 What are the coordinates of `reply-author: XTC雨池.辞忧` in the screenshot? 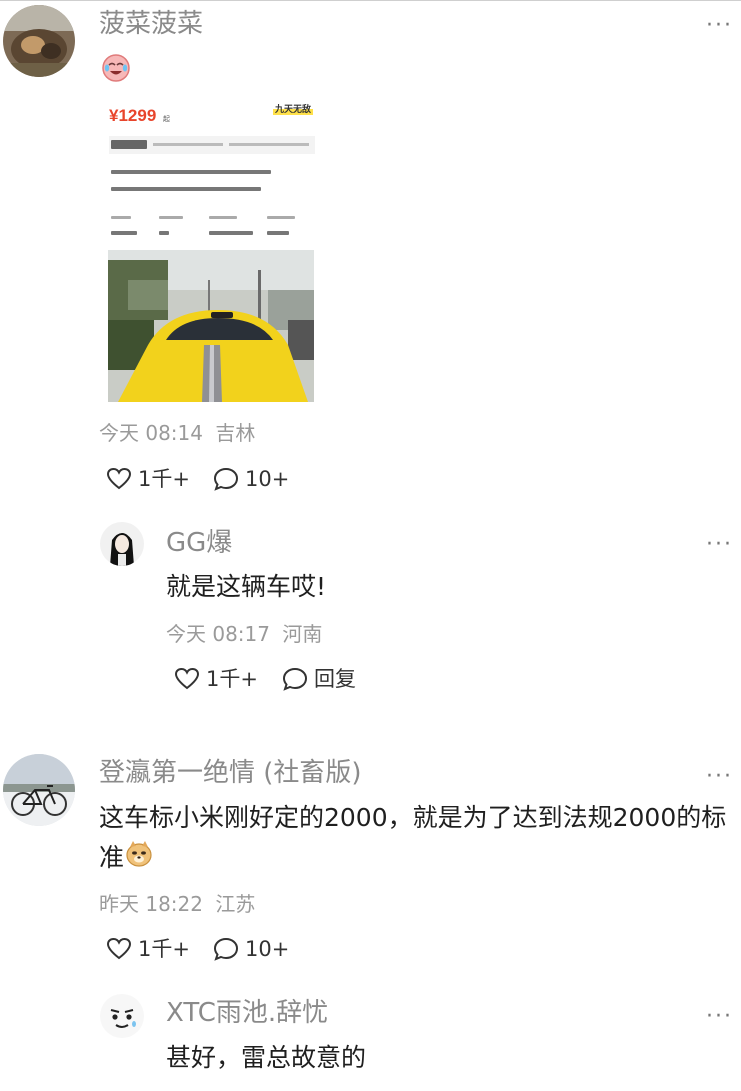 It's located at (247, 1013).